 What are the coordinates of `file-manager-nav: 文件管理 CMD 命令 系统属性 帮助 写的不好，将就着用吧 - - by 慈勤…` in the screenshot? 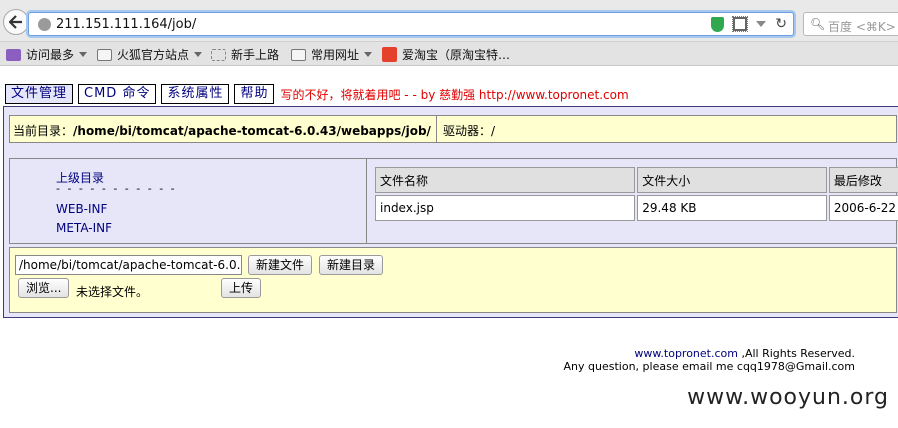 It's located at (317, 94).